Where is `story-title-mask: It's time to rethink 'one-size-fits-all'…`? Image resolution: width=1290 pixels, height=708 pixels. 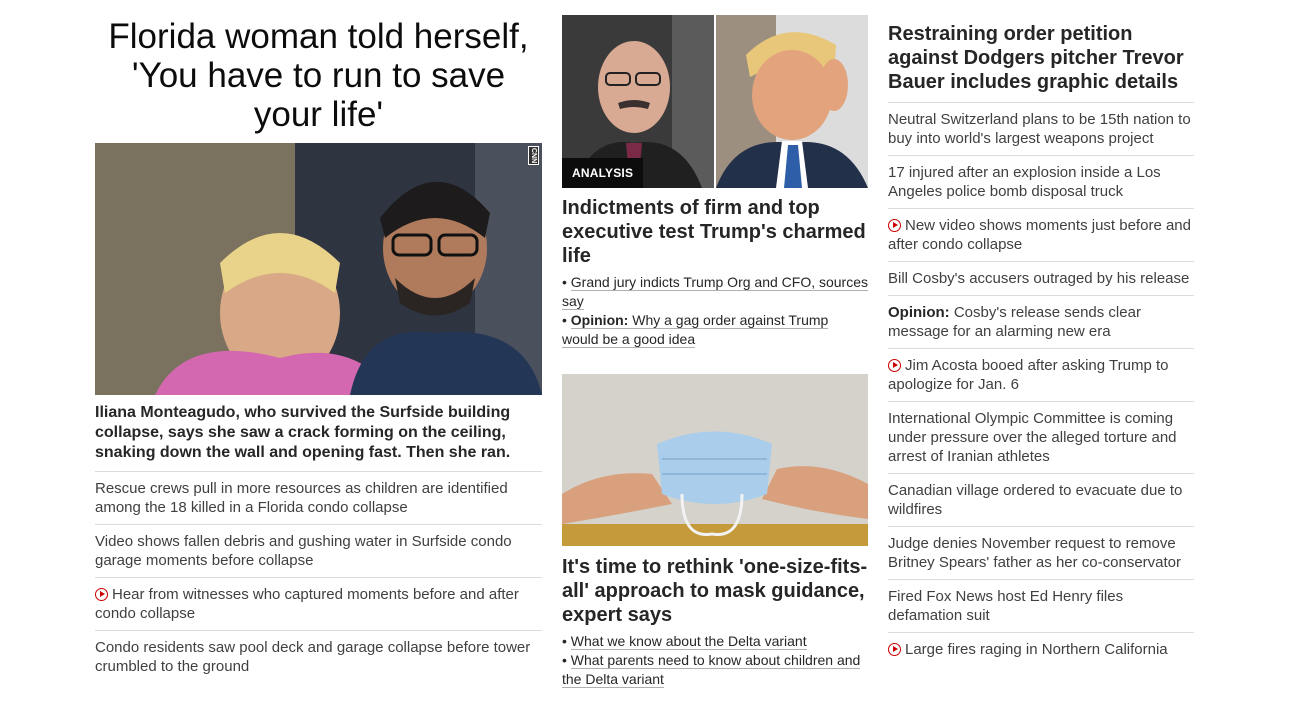 story-title-mask: It's time to rethink 'one-size-fits-all'… is located at coordinates (715, 586).